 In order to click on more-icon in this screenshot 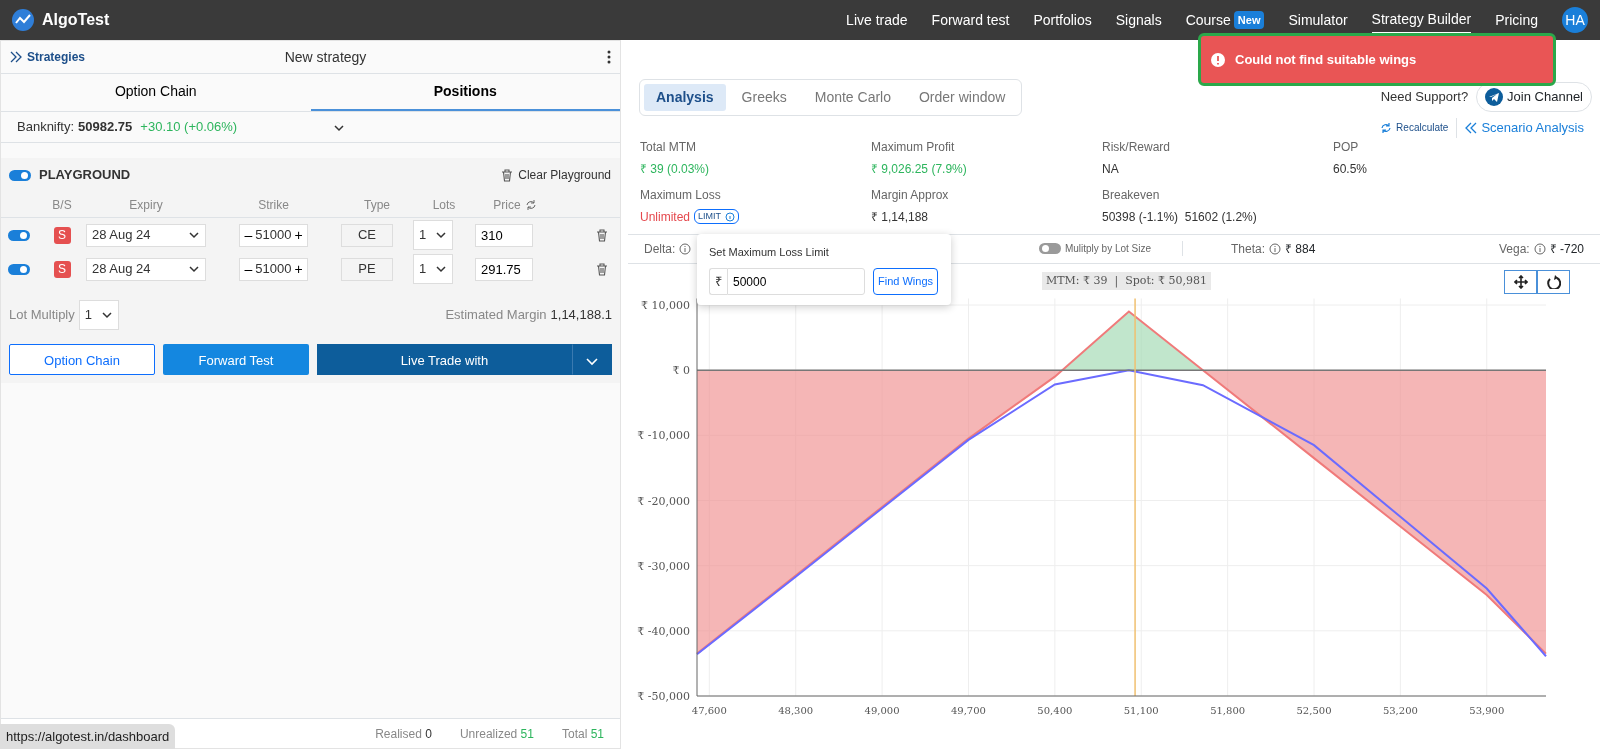, I will do `click(609, 57)`.